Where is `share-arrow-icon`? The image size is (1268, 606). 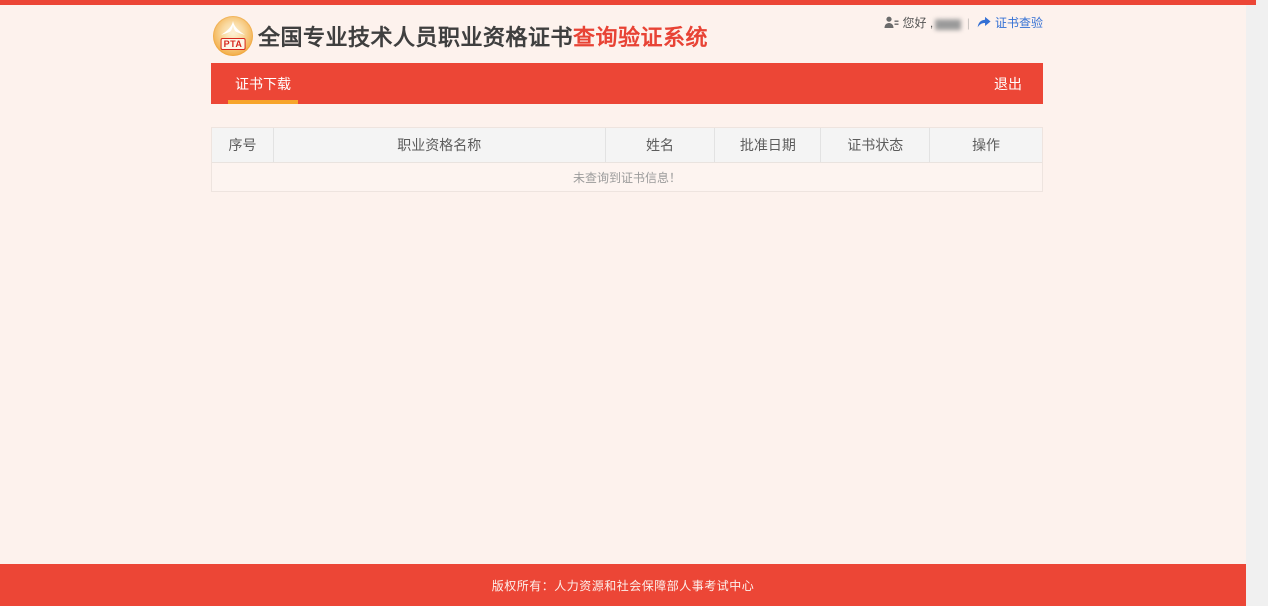
share-arrow-icon is located at coordinates (984, 22).